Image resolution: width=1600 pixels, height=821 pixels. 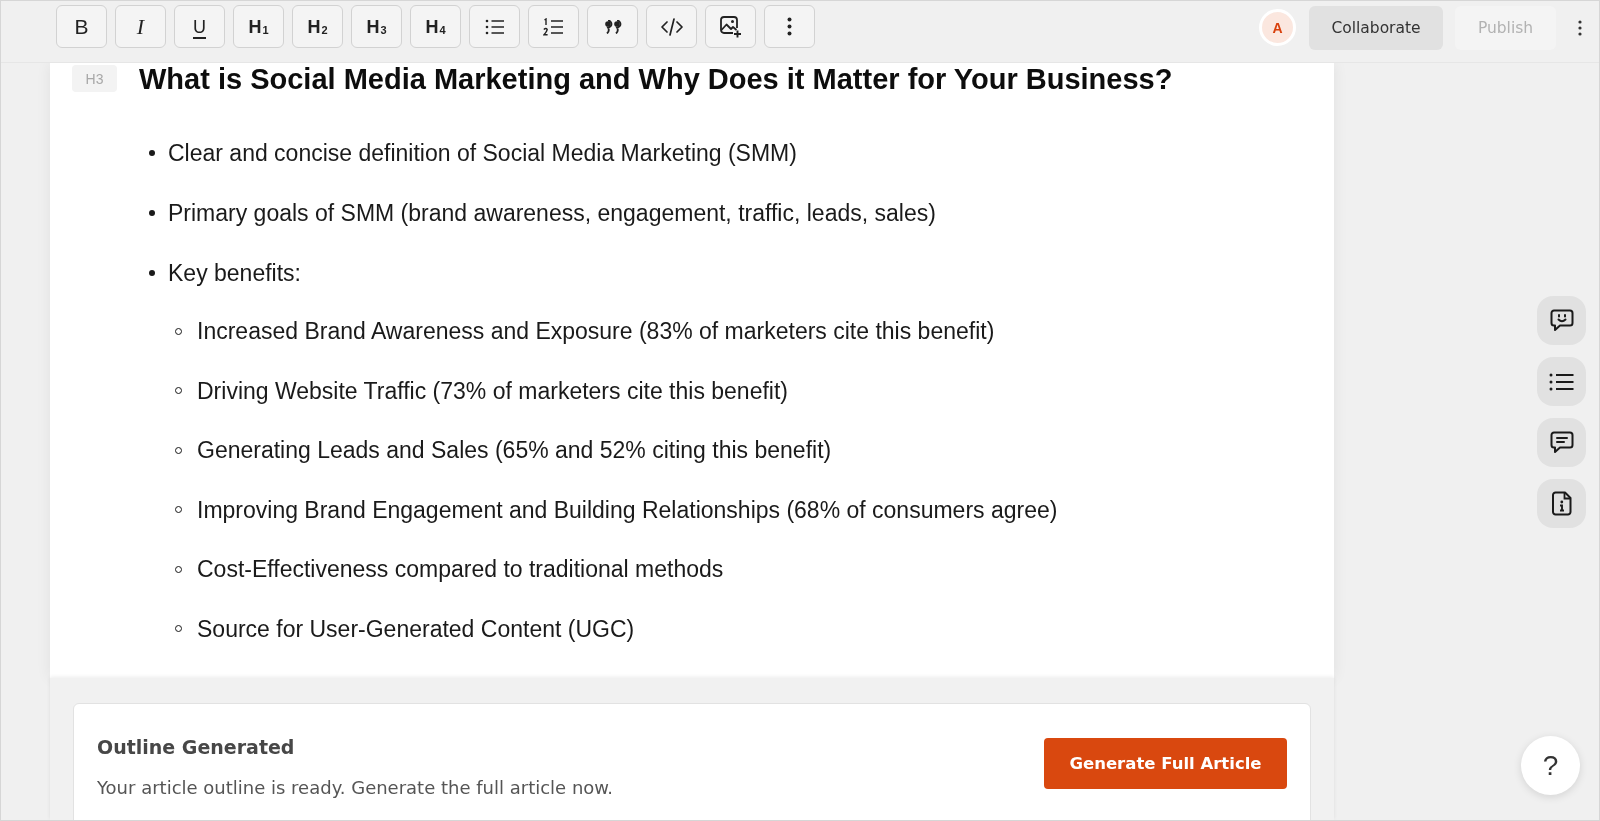 I want to click on outline-item-text: Cost-Effectiveness compared to traditional methods, so click(x=460, y=569).